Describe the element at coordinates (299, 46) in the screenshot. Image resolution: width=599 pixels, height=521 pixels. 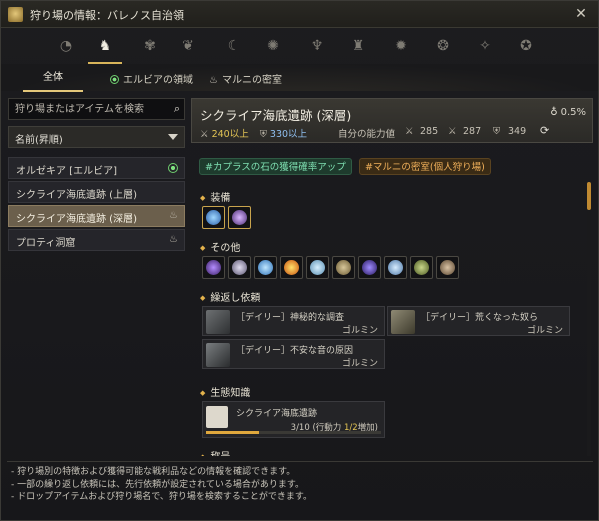
I see `region-category-row: ◔ ♞ ✾ ❦ ☾ ✺ ♆ ♜ ✹ ❂ ✧ ✪` at that location.